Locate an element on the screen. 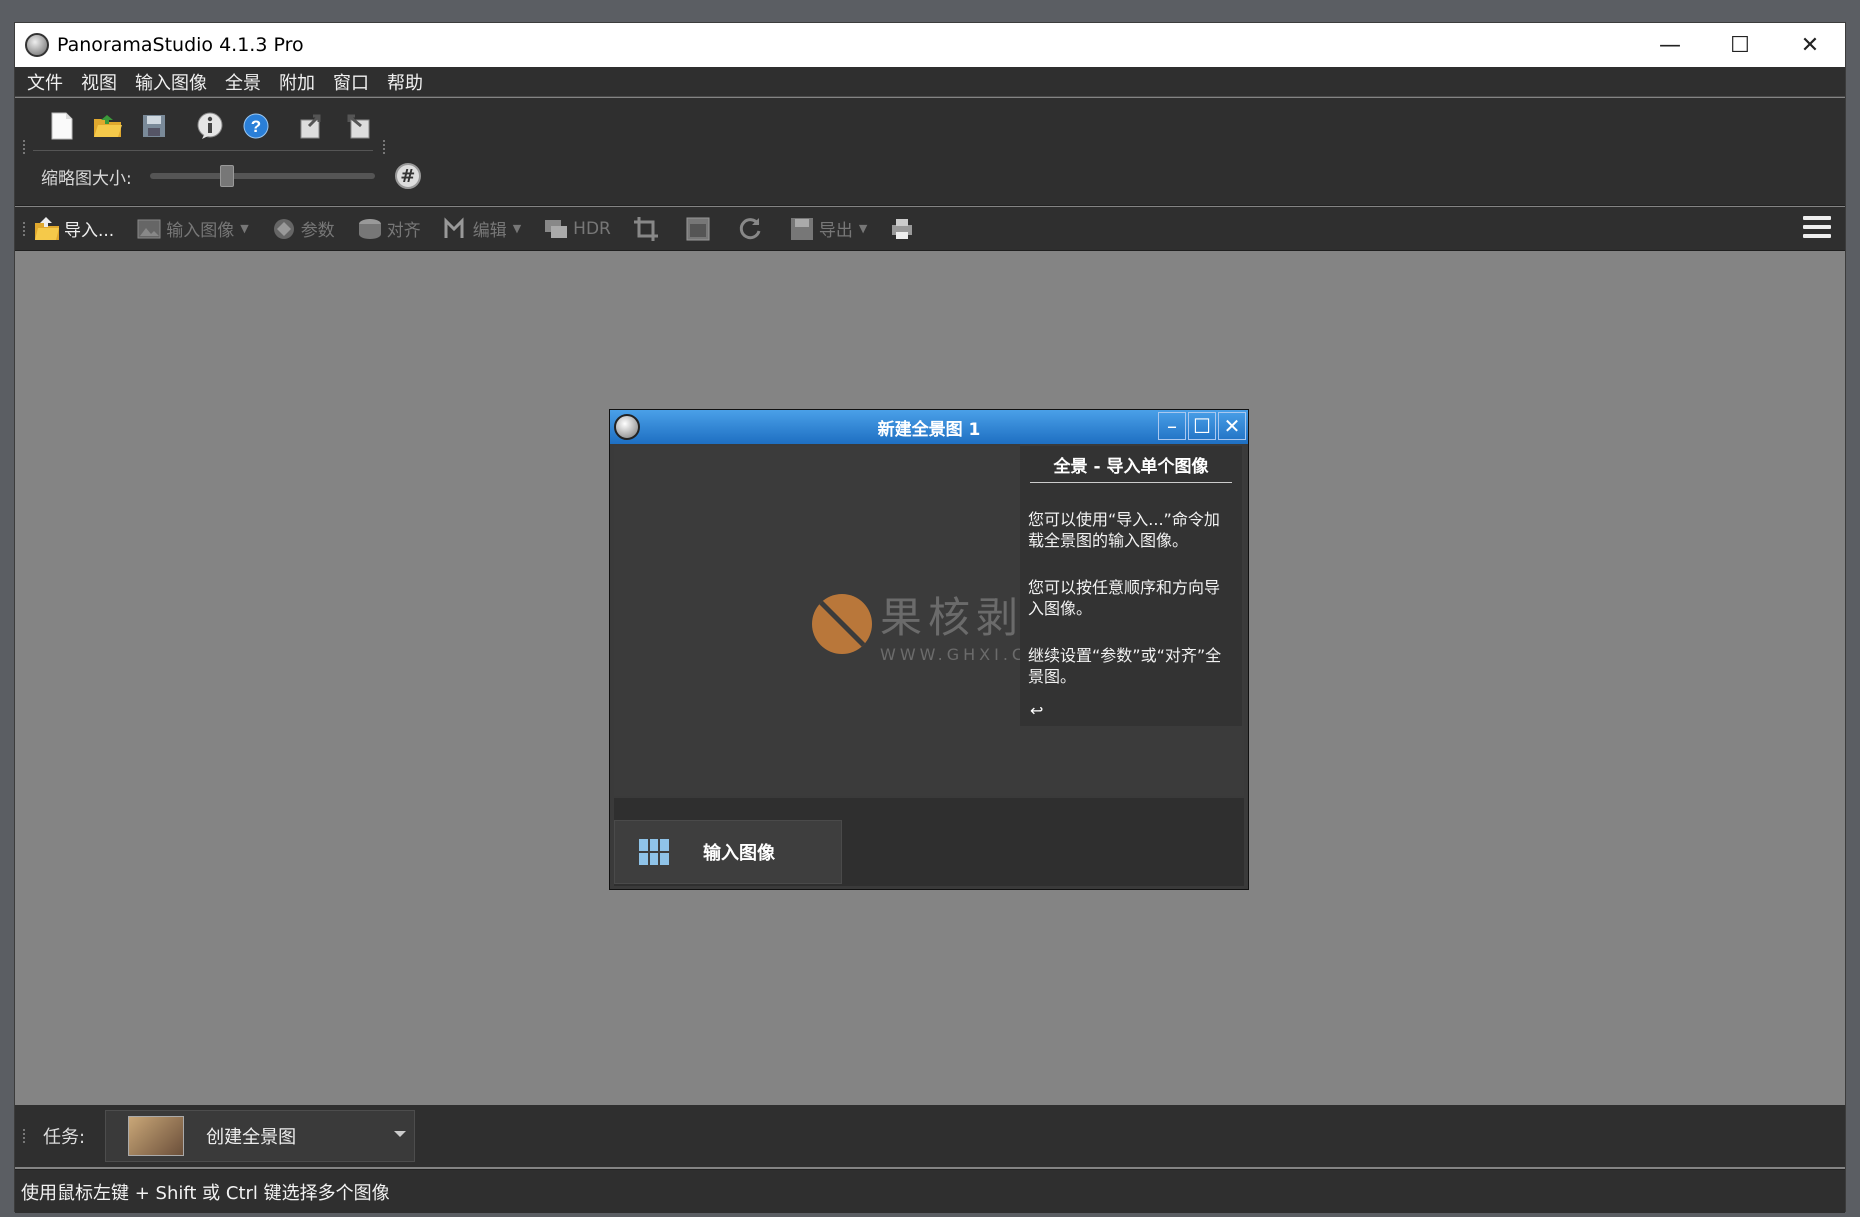 The width and height of the screenshot is (1860, 1217). status-bar: 使用鼠标左键 + Shift 或 Ctrl 键选择多个图像 is located at coordinates (930, 1191).